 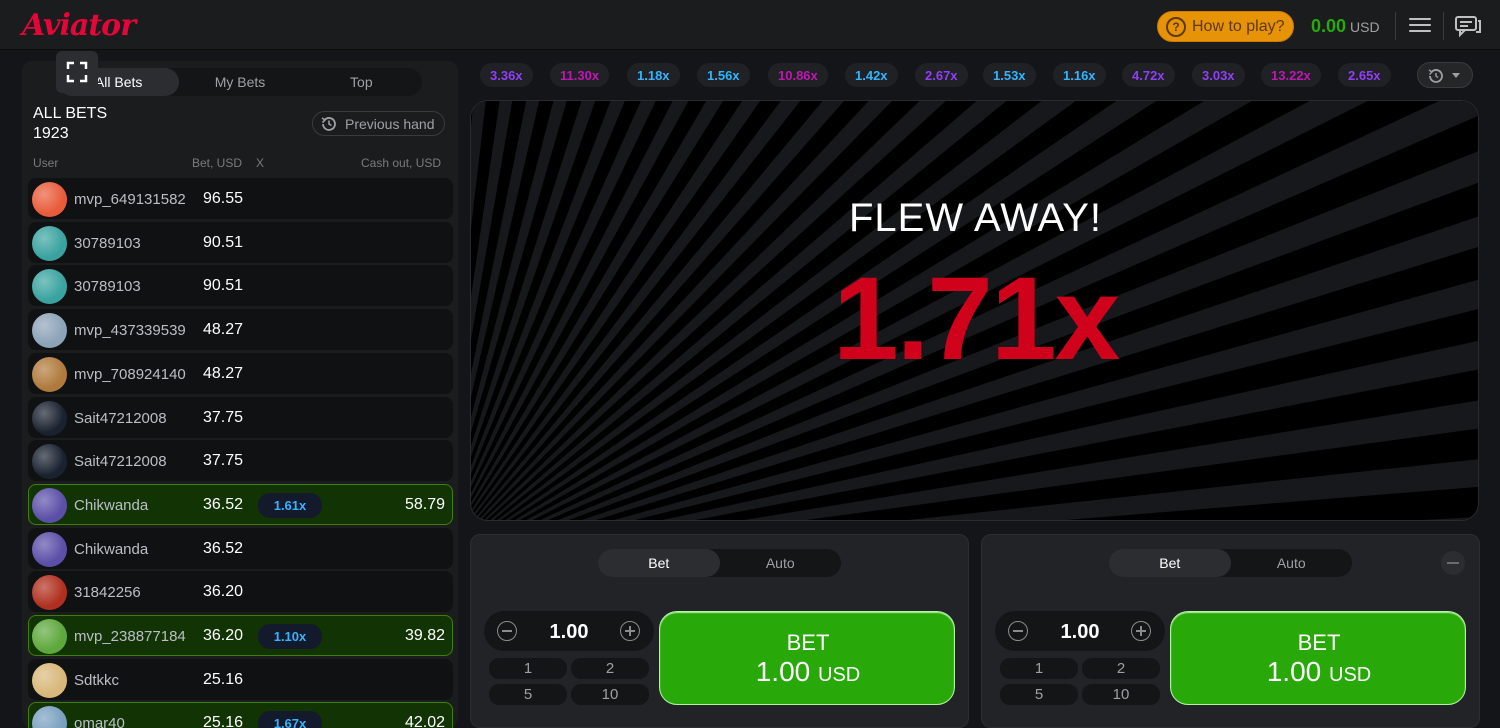 I want to click on balance: 0.00 USD, so click(x=1345, y=26).